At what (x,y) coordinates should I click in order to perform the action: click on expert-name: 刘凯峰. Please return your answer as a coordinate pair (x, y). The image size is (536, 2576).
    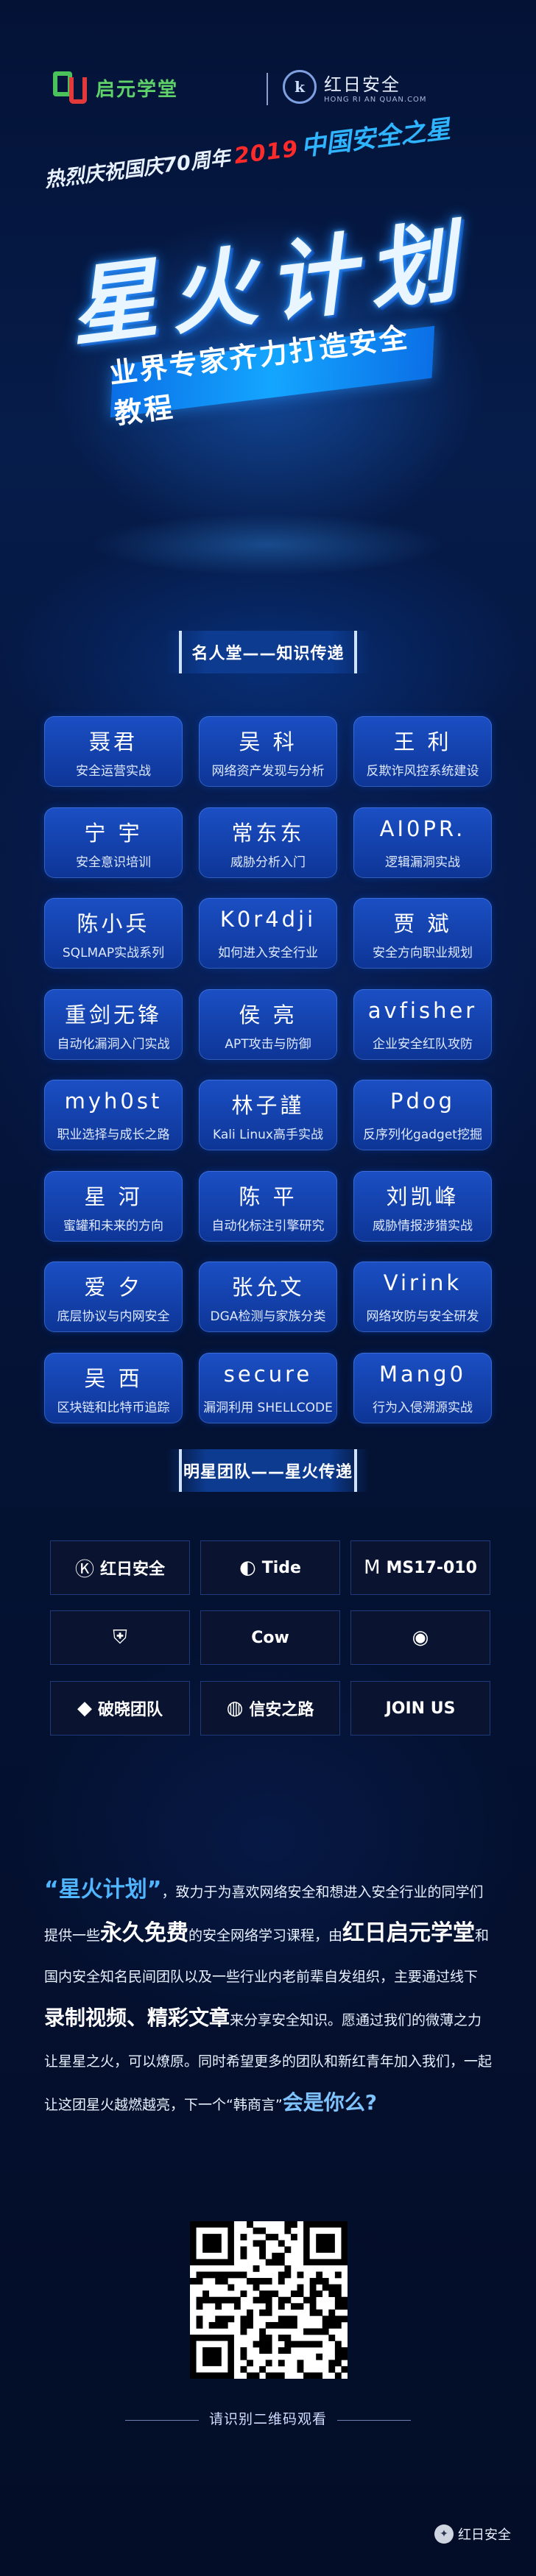
    Looking at the image, I should click on (422, 1196).